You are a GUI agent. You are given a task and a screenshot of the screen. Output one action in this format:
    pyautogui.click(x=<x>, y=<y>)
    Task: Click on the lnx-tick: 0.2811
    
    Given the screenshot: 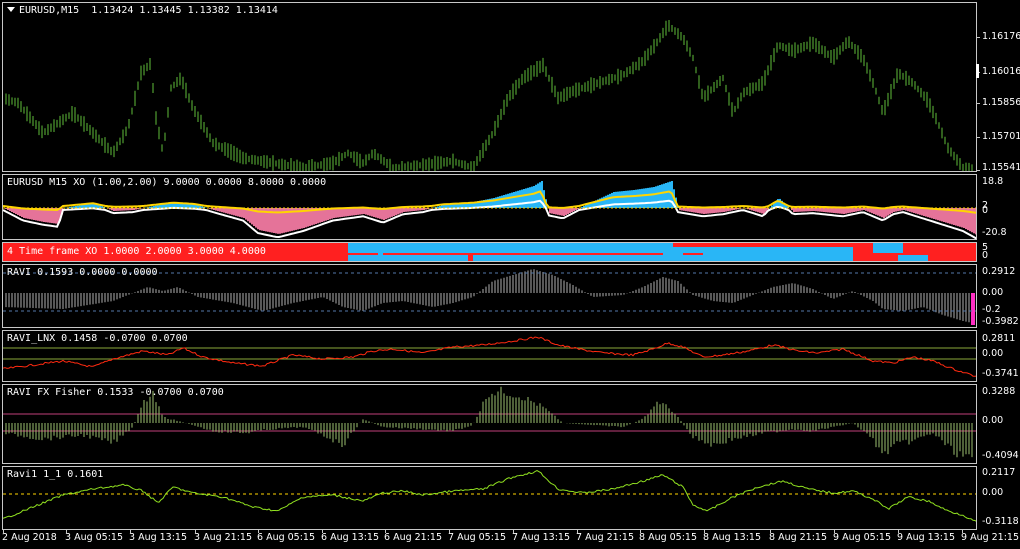 What is the action you would take?
    pyautogui.click(x=999, y=338)
    